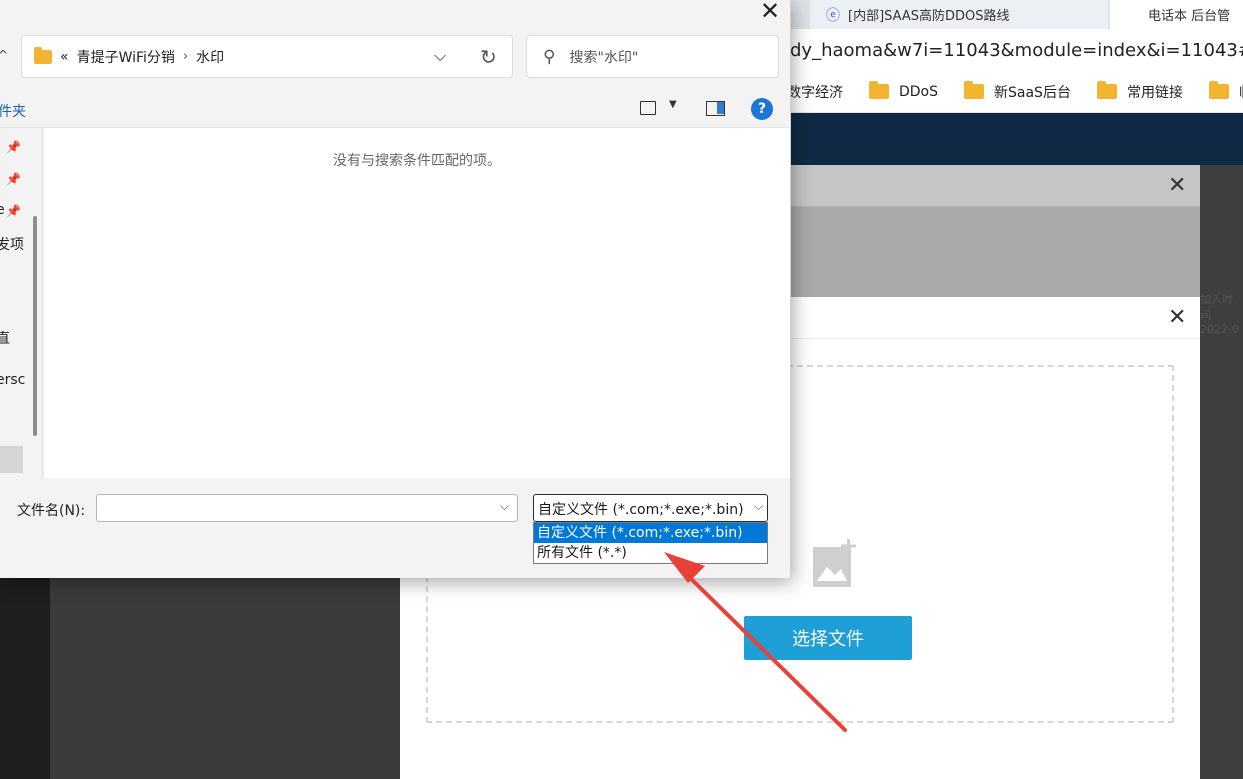 This screenshot has width=1243, height=779. I want to click on image-add-icon, so click(834, 563).